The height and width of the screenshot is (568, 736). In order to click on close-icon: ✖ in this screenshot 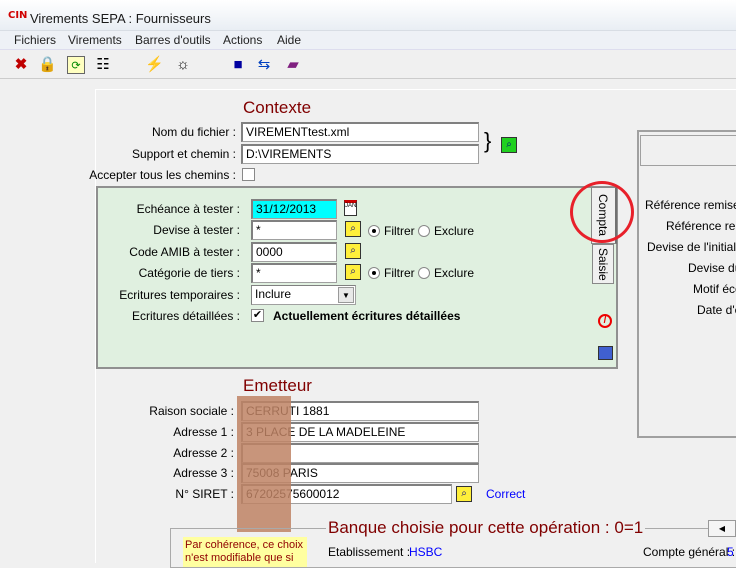, I will do `click(21, 65)`.